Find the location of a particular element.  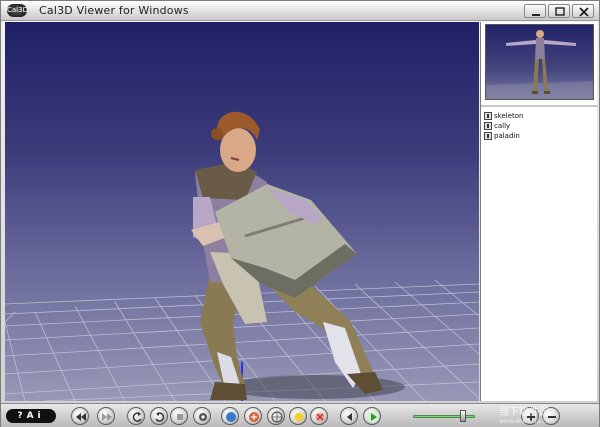

play-icon is located at coordinates (373, 417).